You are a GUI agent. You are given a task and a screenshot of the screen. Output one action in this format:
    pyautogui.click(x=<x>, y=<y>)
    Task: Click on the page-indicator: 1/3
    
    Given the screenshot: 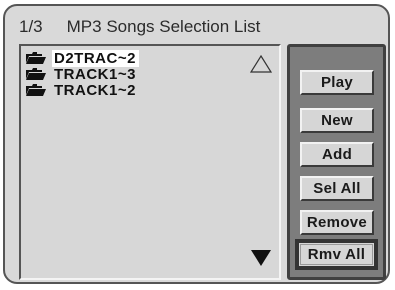 What is the action you would take?
    pyautogui.click(x=31, y=26)
    